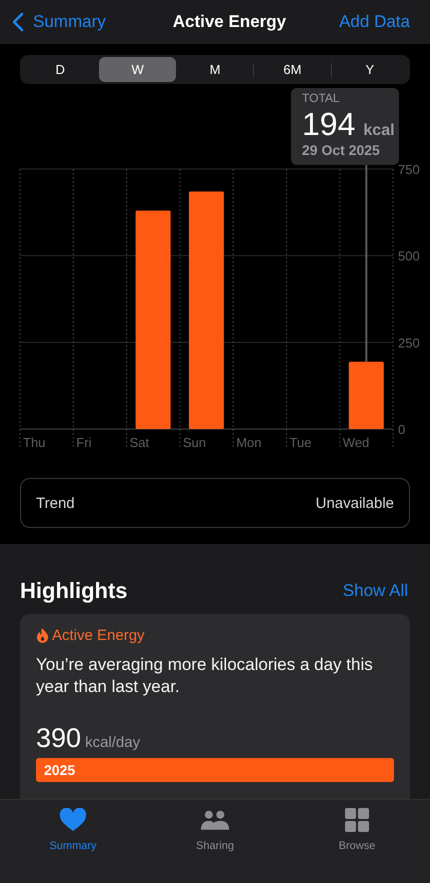 The height and width of the screenshot is (883, 430). What do you see at coordinates (301, 442) in the screenshot?
I see `axis-label: Tue` at bounding box center [301, 442].